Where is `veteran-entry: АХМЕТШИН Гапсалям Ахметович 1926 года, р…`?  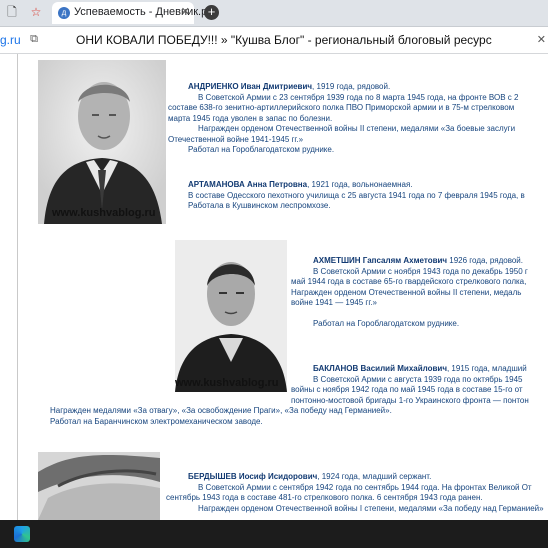
veteran-entry: АХМЕТШИН Гапсалям Ахметович 1926 года, р… is located at coordinates (409, 292).